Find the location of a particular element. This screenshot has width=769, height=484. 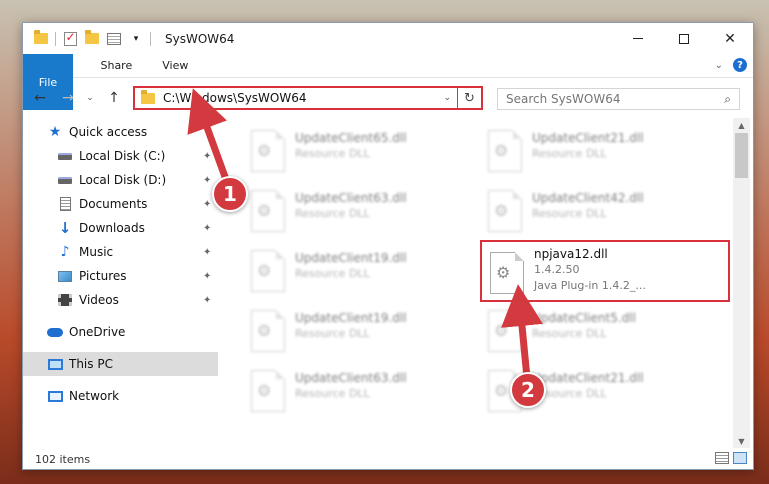

close-button: ✕ is located at coordinates (730, 38).